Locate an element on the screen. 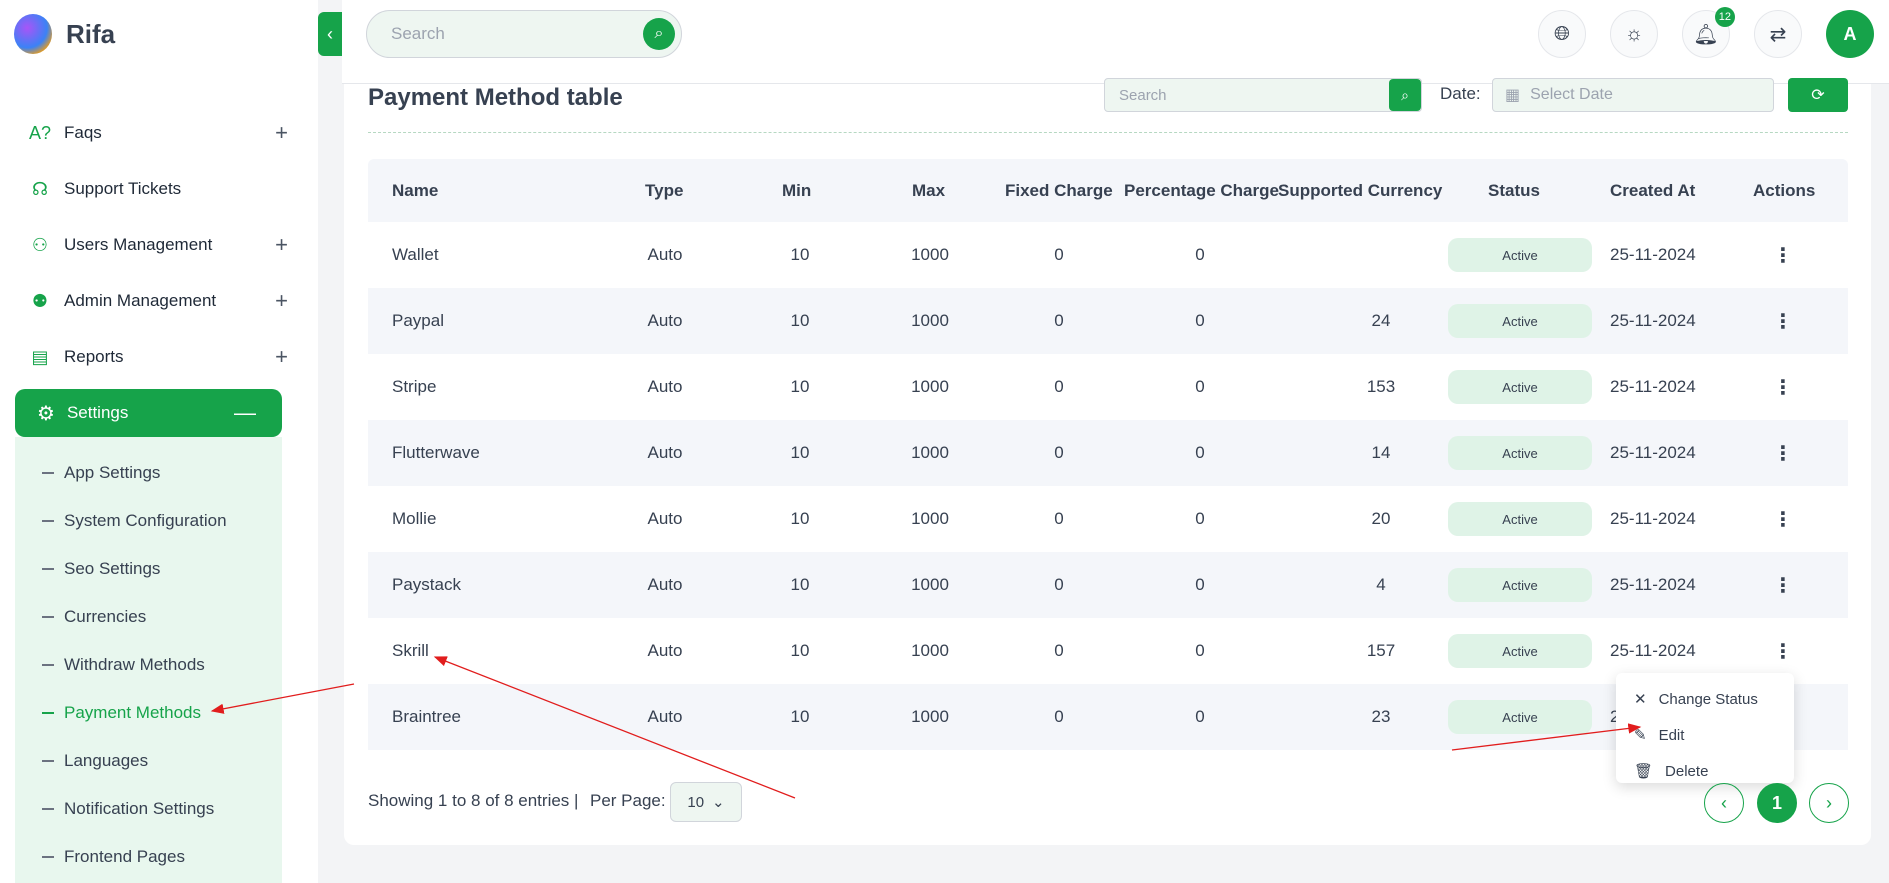 The height and width of the screenshot is (883, 1889). submenu-item-notification-settings: Notification Settings is located at coordinates (128, 809).